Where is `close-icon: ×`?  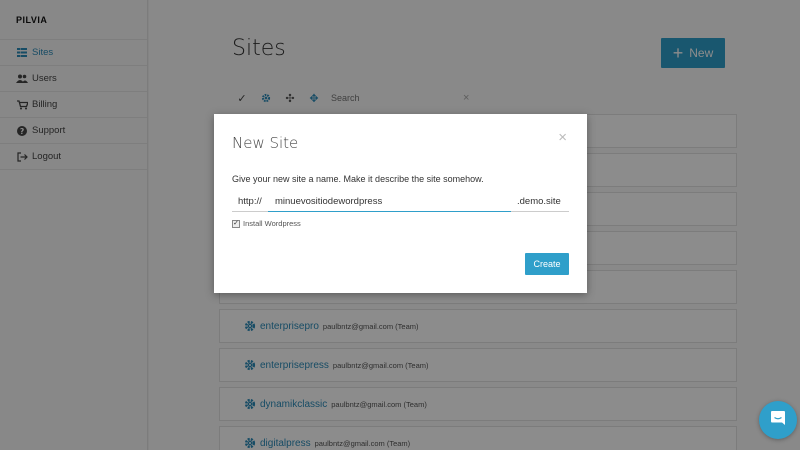
close-icon: × is located at coordinates (562, 137).